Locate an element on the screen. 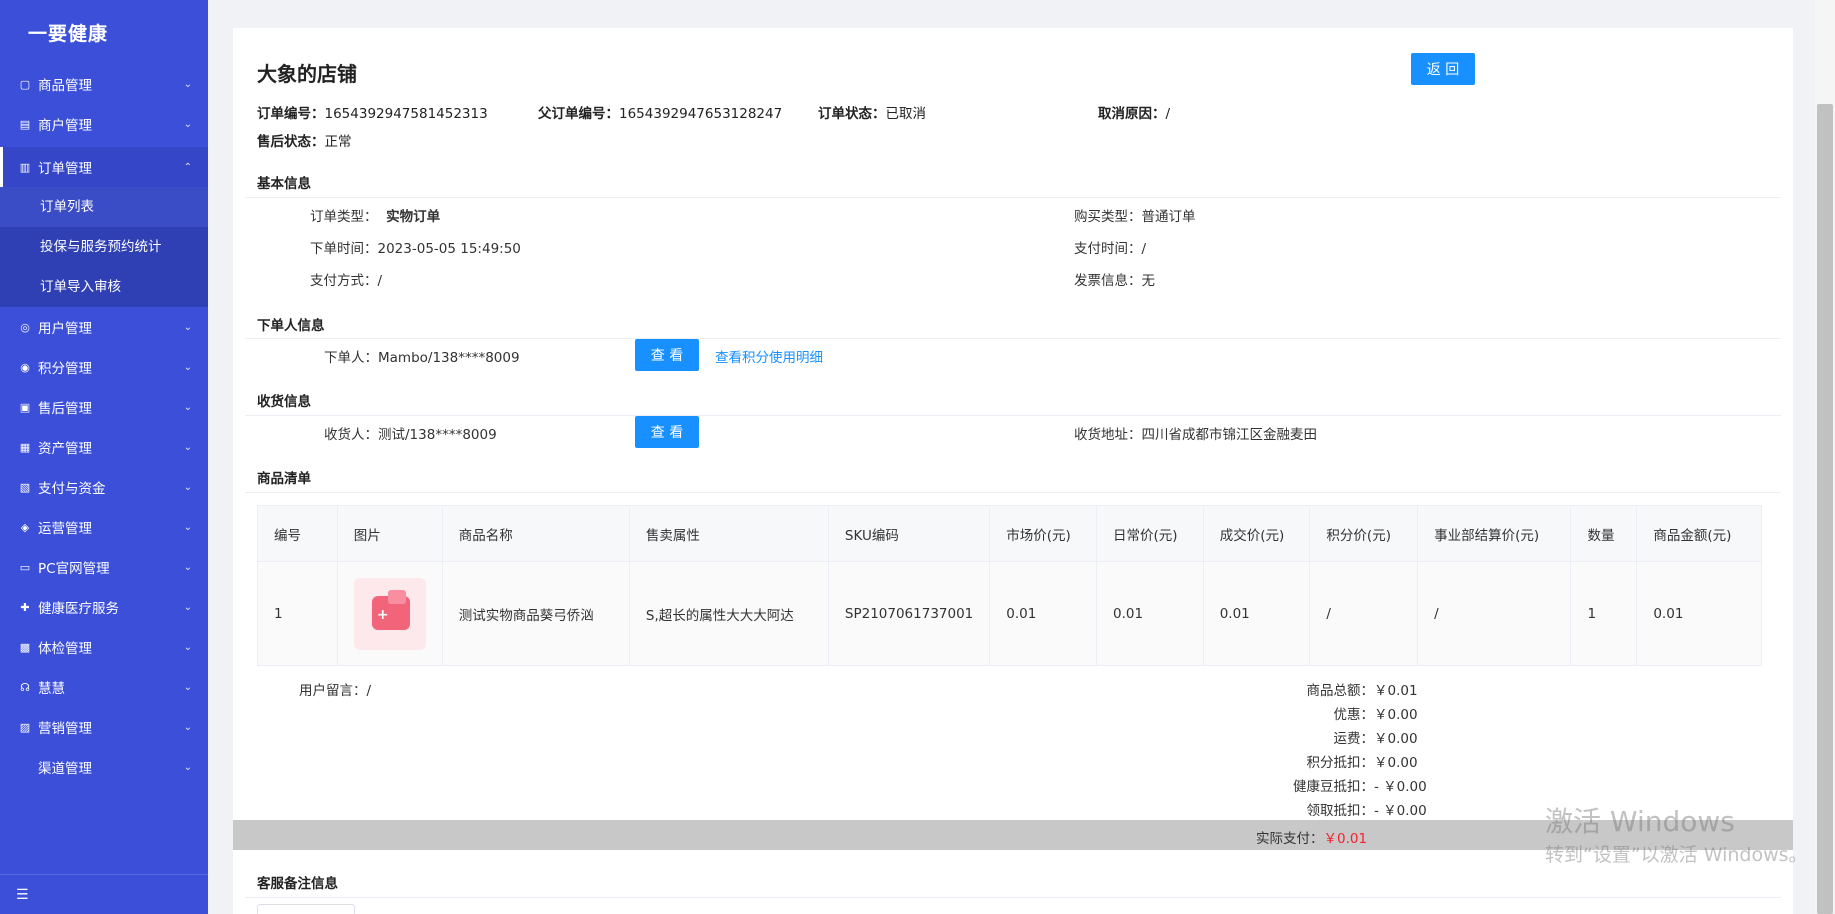 This screenshot has height=914, width=1835. buy-type: 购买类型：普通订单 is located at coordinates (1135, 217).